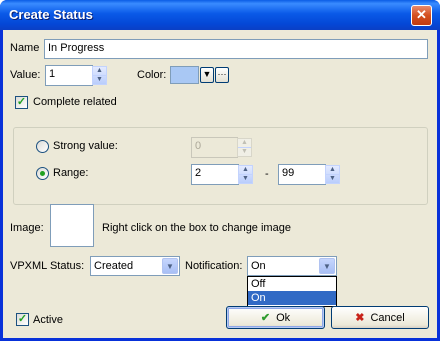 Image resolution: width=440 pixels, height=341 pixels. Describe the element at coordinates (85, 146) in the screenshot. I see `strong-value-label: Strong value:` at that location.